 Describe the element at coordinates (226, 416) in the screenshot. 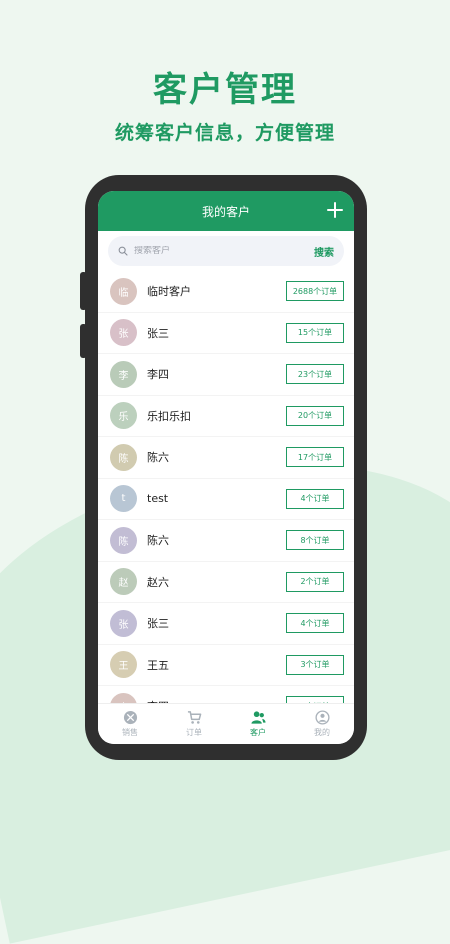

I see `customer-row: 乐乐扣乐扣 20个订单` at that location.